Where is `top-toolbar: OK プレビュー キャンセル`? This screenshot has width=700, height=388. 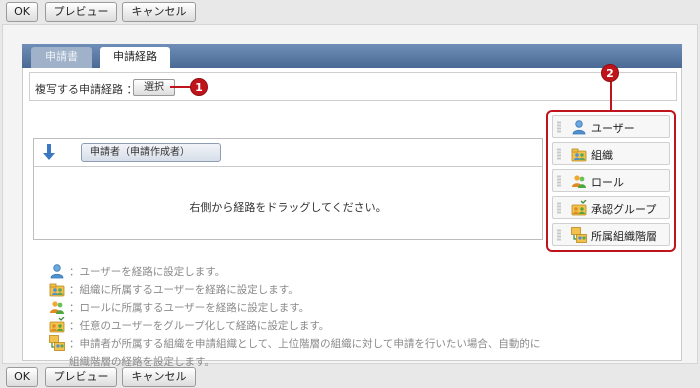
top-toolbar: OK プレビュー キャンセル is located at coordinates (350, 13).